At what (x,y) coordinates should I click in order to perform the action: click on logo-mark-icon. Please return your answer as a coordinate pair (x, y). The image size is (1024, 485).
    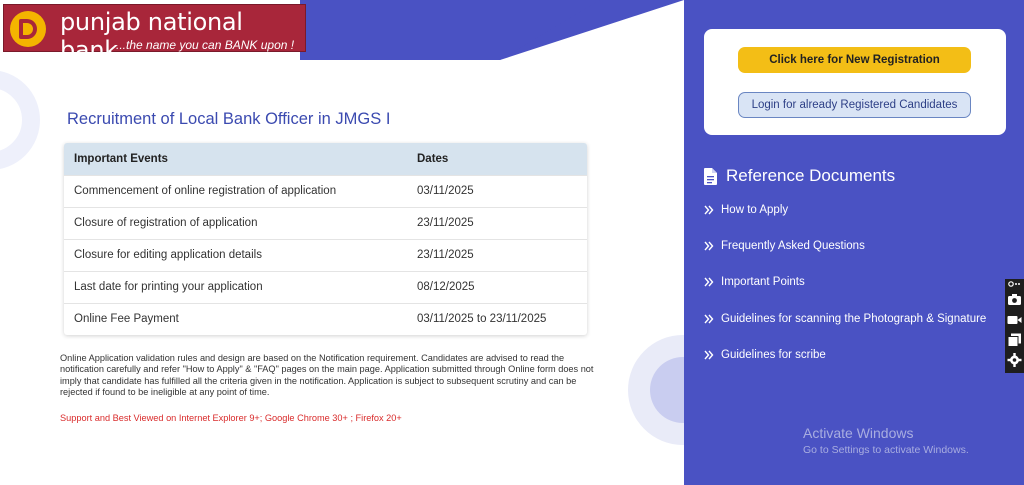
    Looking at the image, I should click on (28, 29).